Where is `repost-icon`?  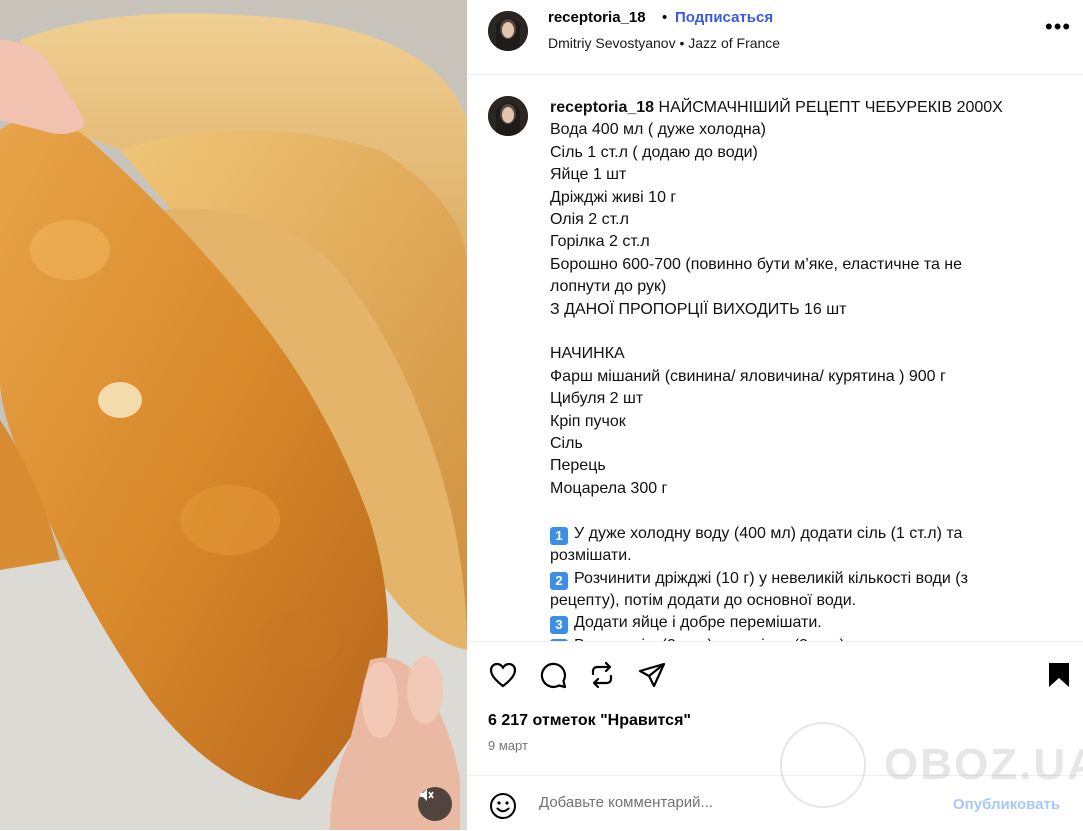
repost-icon is located at coordinates (602, 675).